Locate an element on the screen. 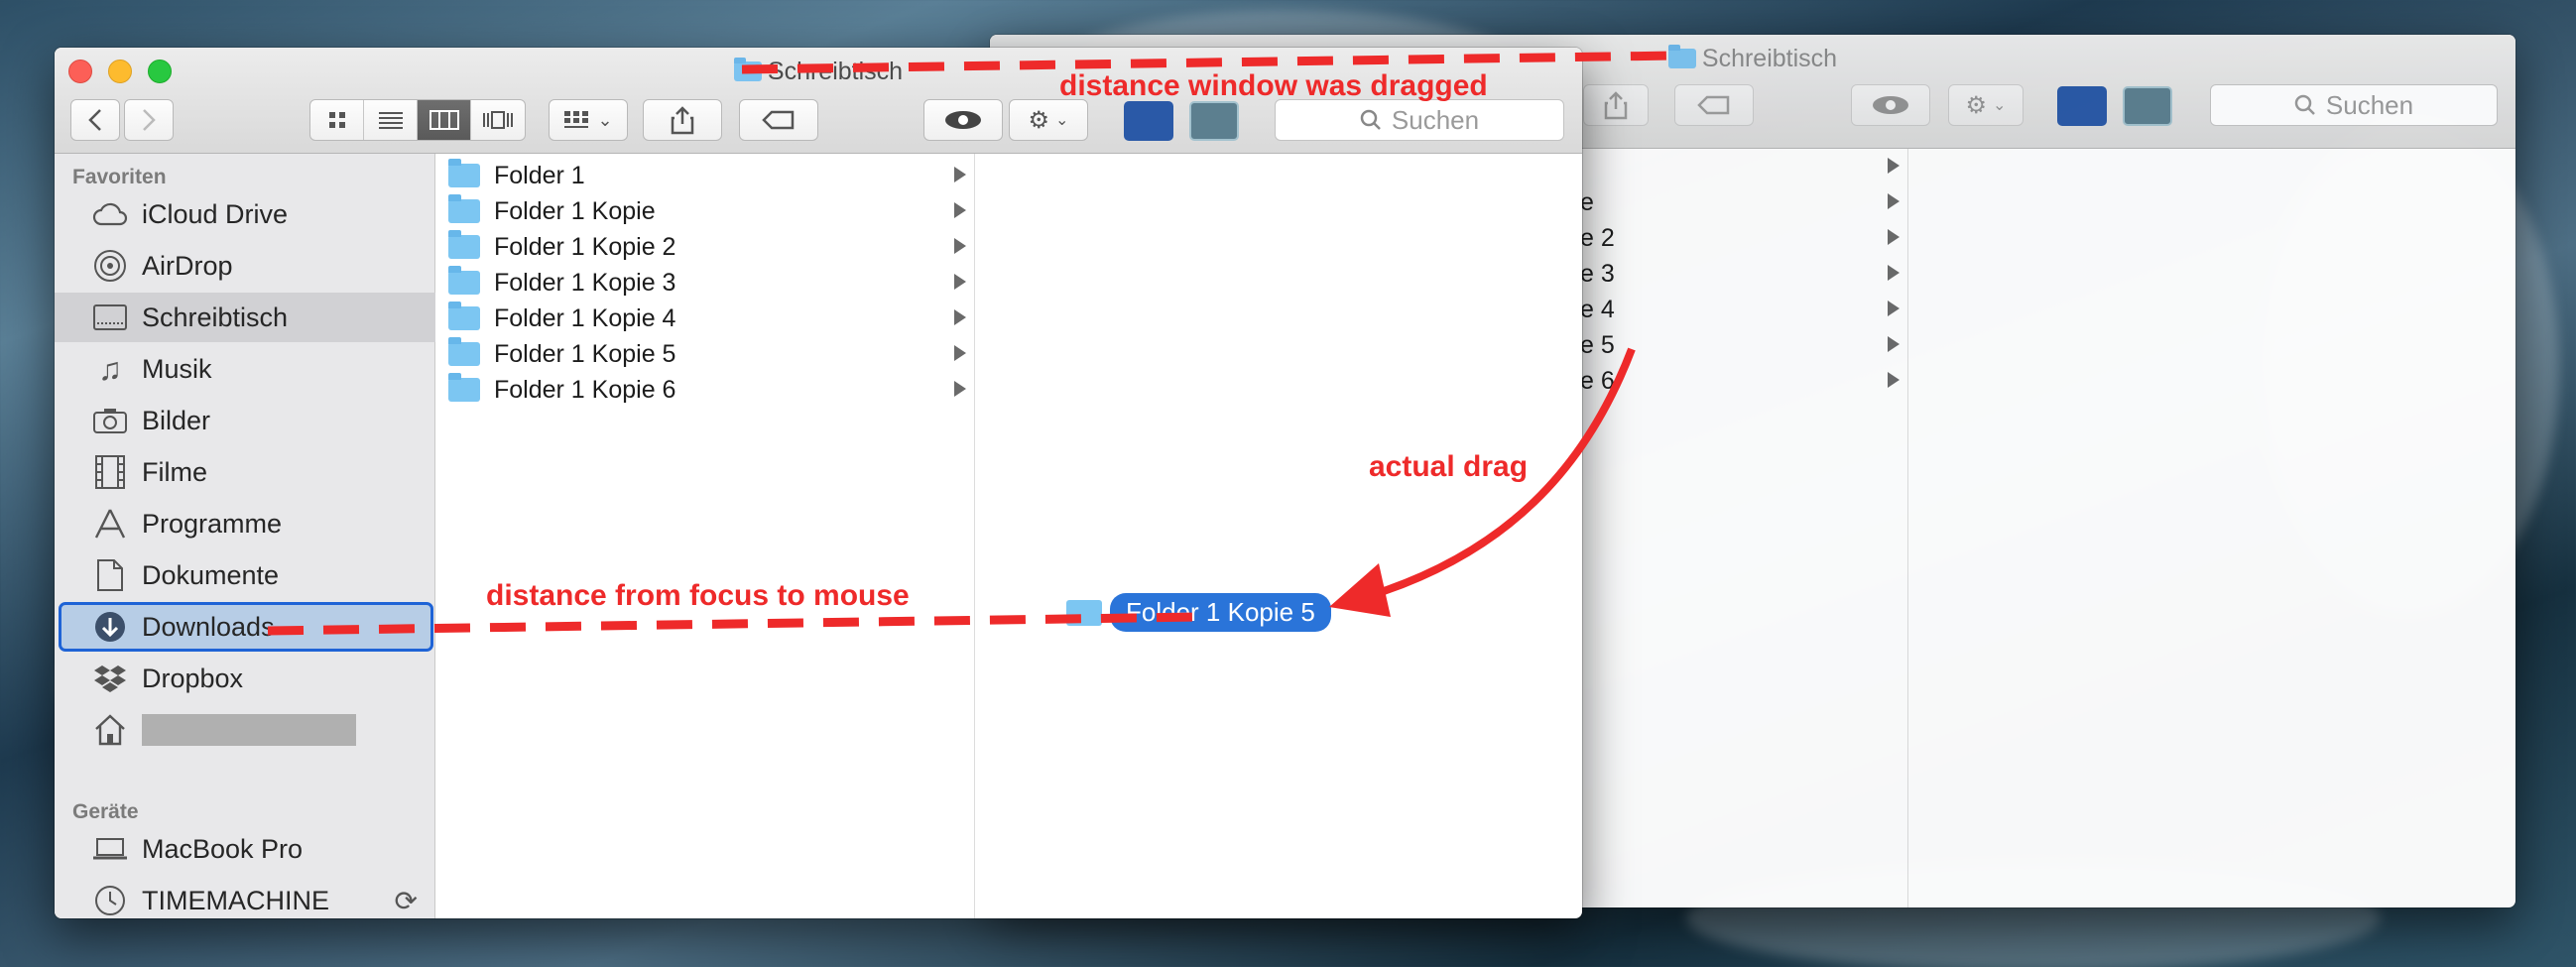  grid-icon is located at coordinates (336, 120).